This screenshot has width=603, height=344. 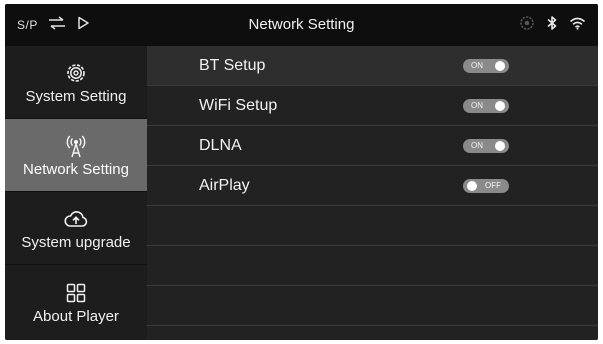 I want to click on sidebar-item-system-setting: System Setting, so click(x=76, y=82).